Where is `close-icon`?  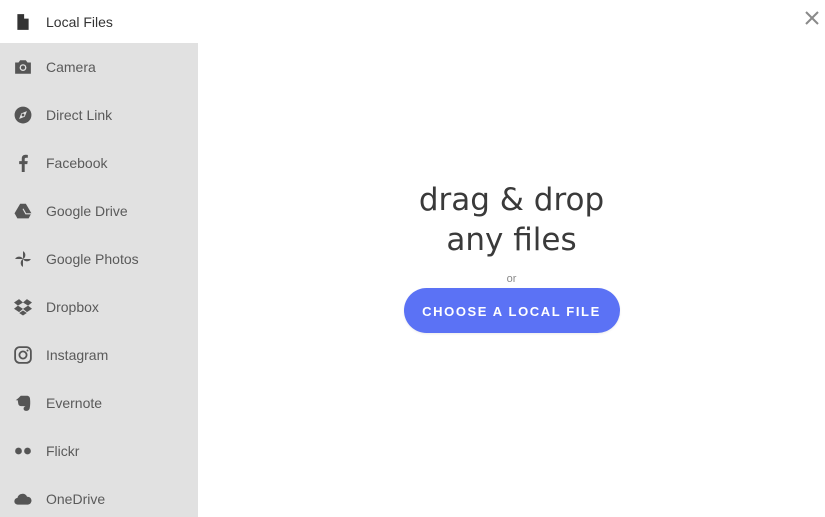
close-icon is located at coordinates (812, 18).